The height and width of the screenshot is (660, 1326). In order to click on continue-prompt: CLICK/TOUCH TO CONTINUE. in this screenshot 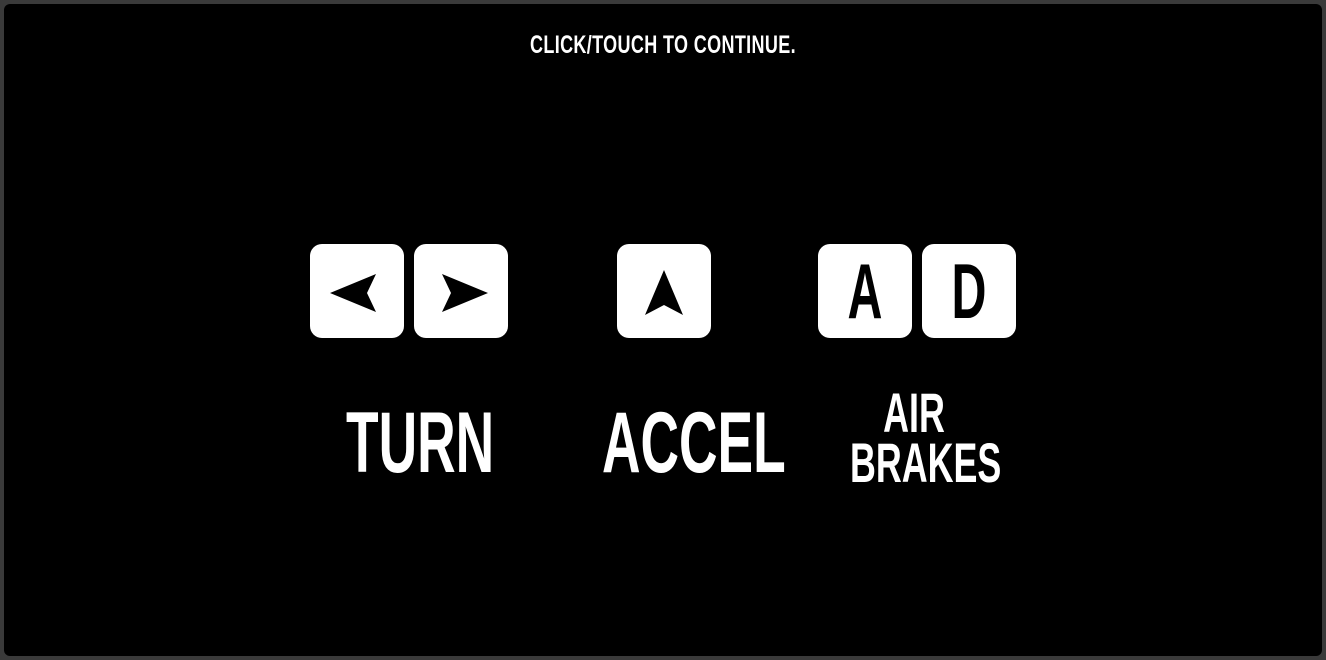, I will do `click(663, 45)`.